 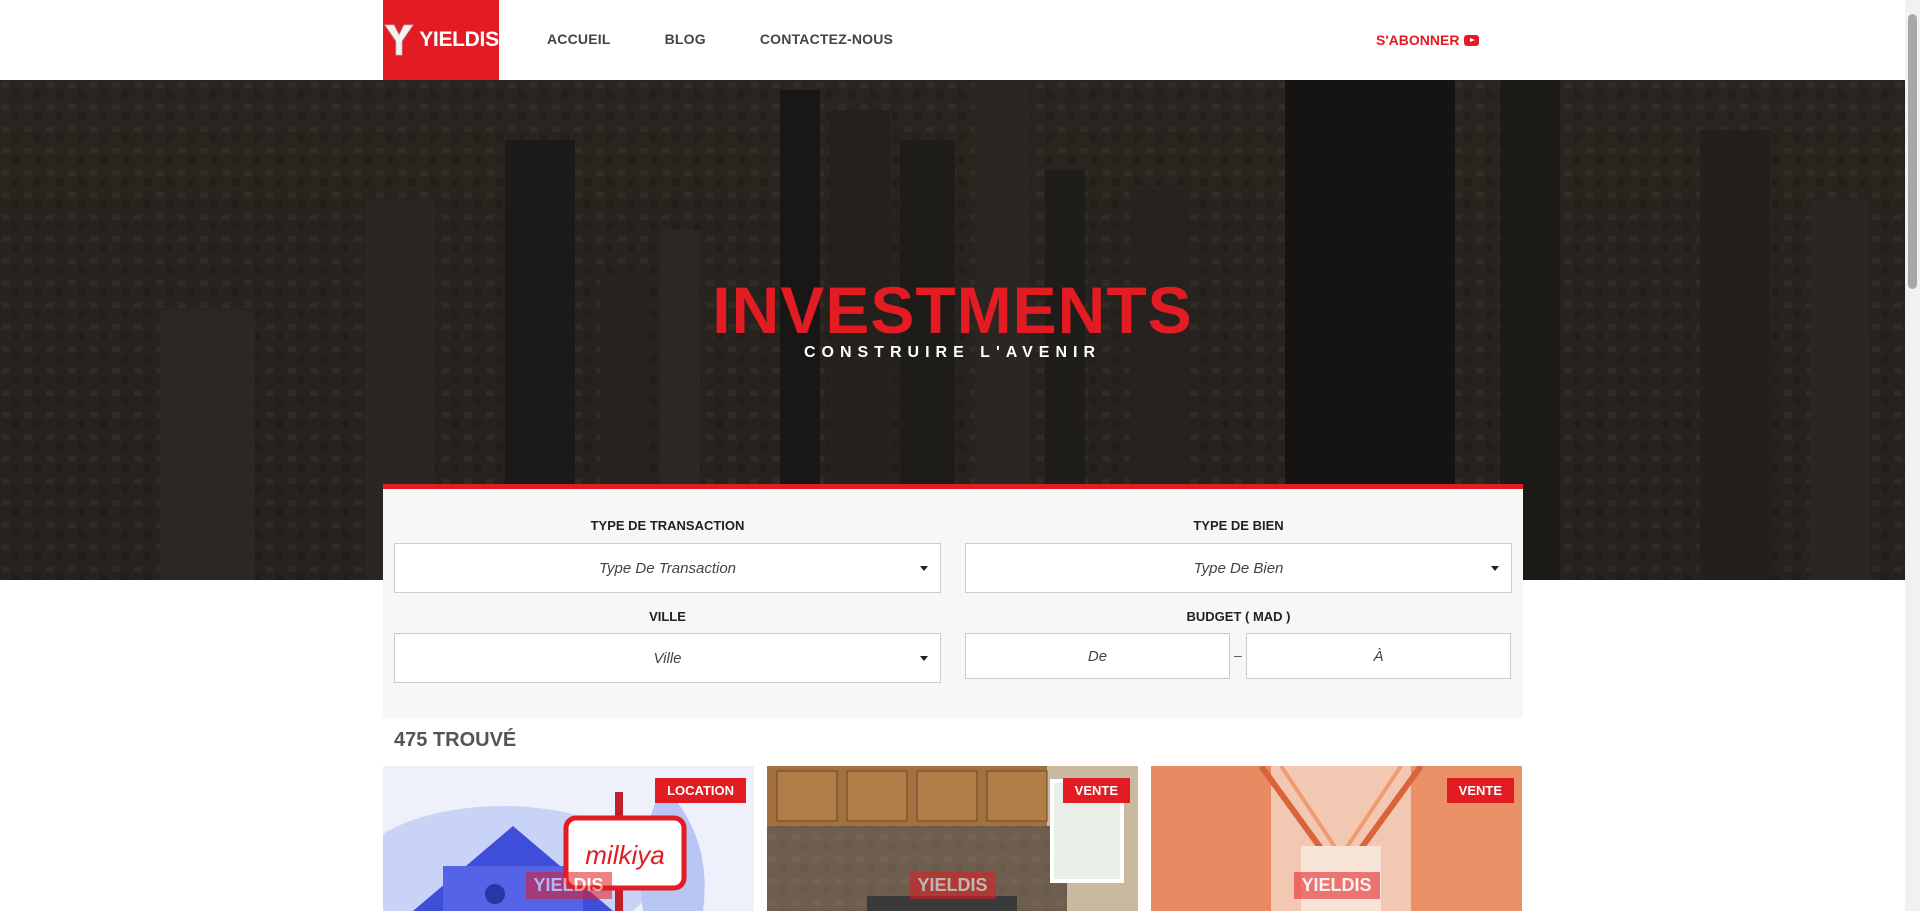 What do you see at coordinates (747, 39) in the screenshot?
I see `main-nav: ACCUEIL BLOG CONTACTEZ-NOUS` at bounding box center [747, 39].